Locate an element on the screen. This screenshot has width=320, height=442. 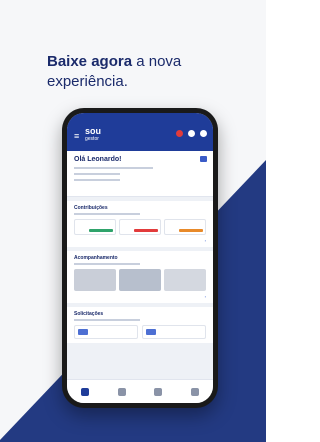
chat-icon is located at coordinates (158, 391).